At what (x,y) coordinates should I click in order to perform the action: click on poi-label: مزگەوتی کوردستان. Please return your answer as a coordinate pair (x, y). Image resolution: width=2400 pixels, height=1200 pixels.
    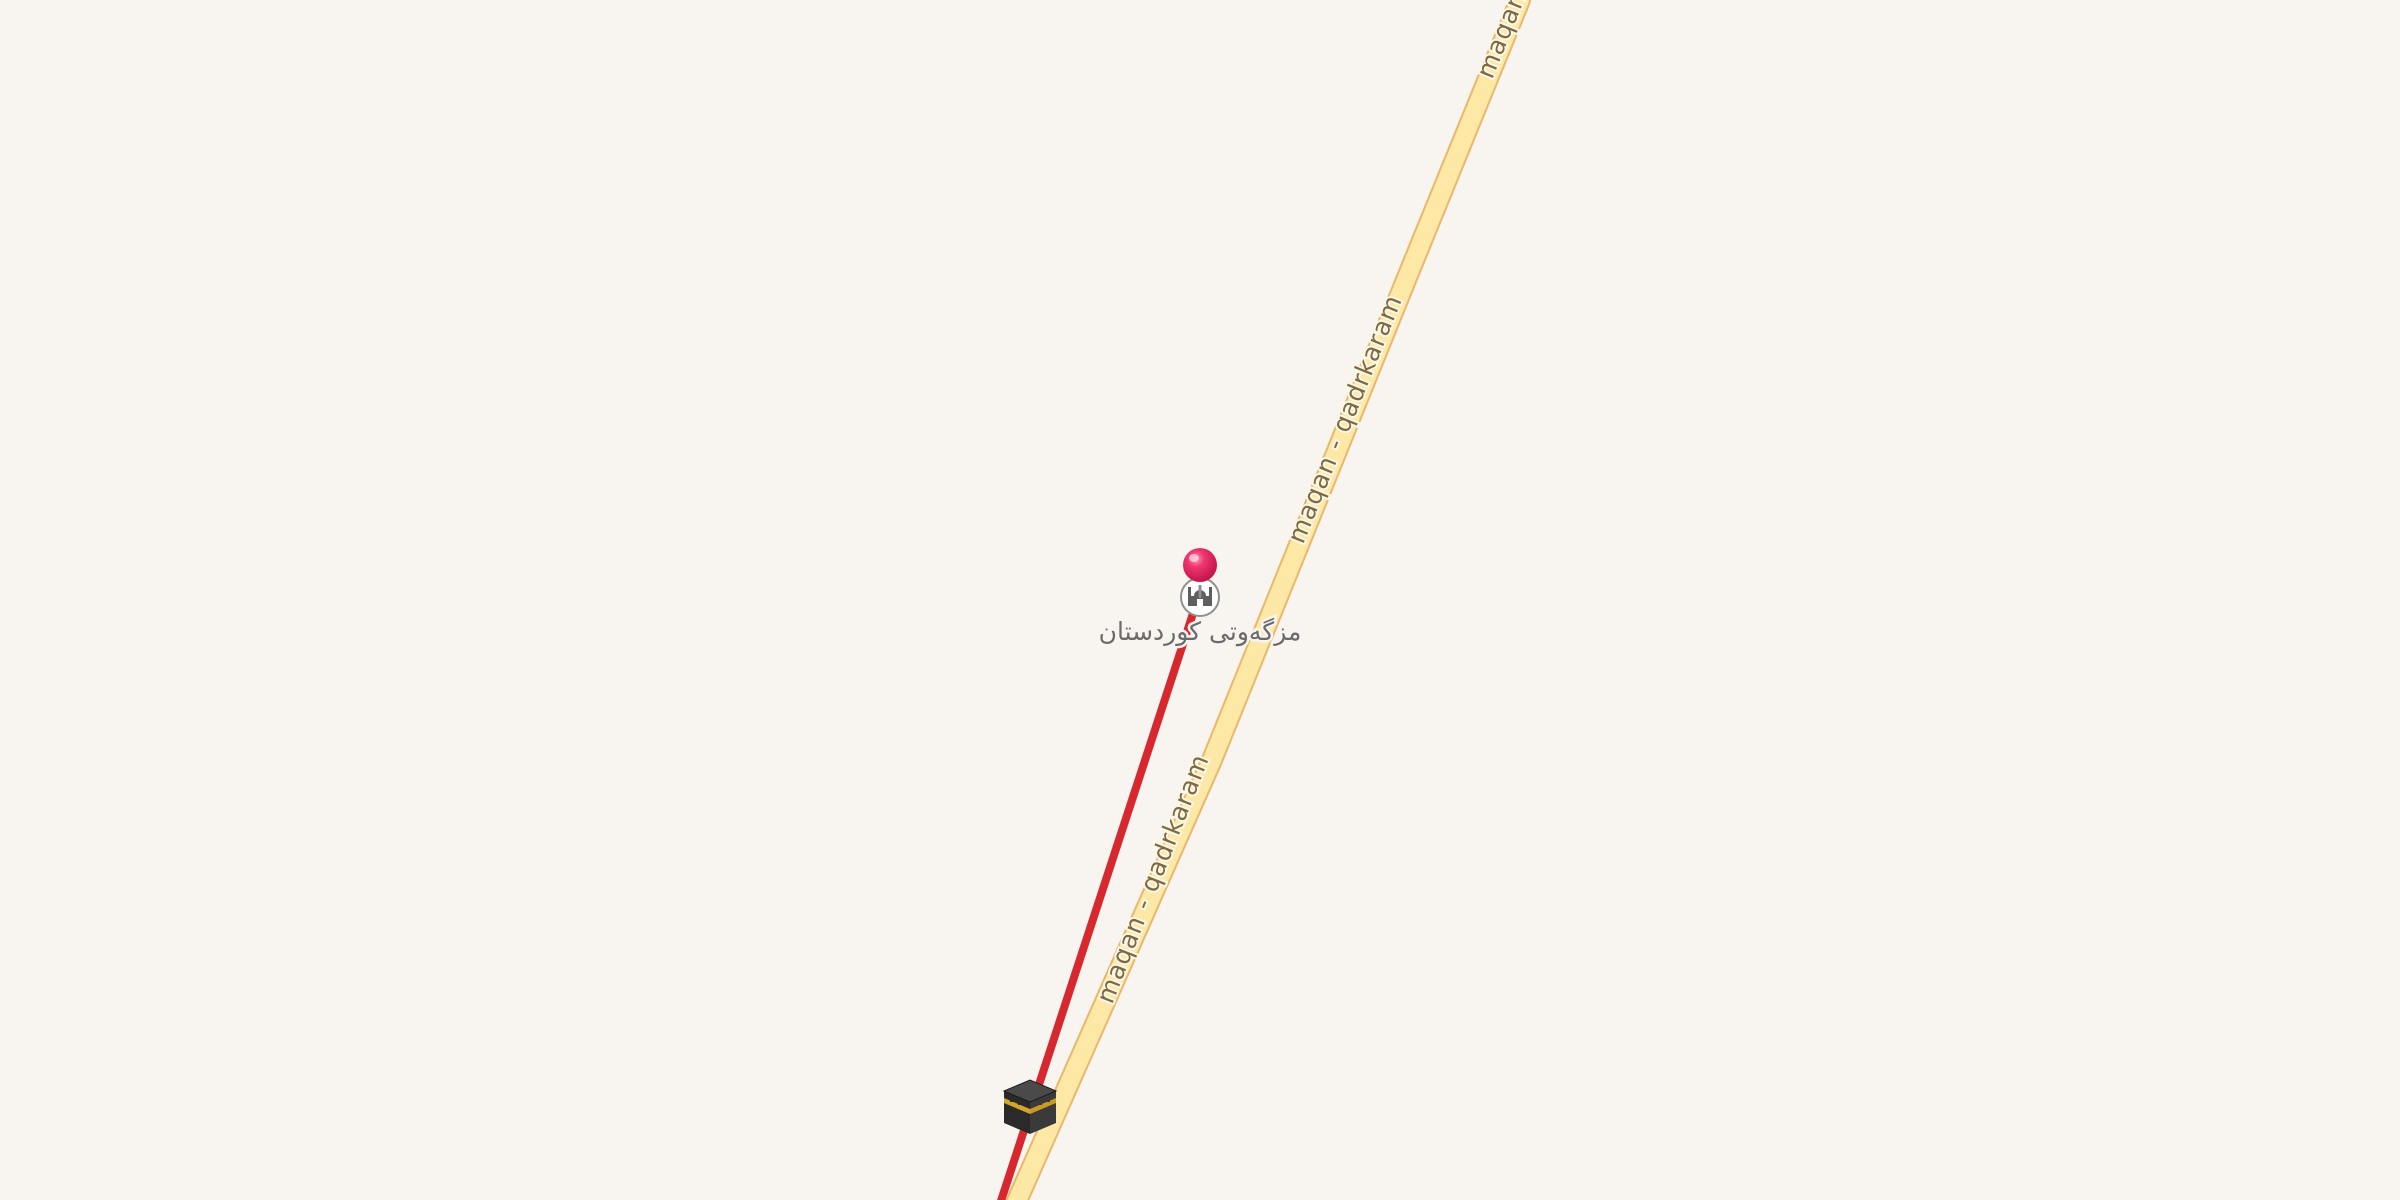
    Looking at the image, I should click on (1200, 632).